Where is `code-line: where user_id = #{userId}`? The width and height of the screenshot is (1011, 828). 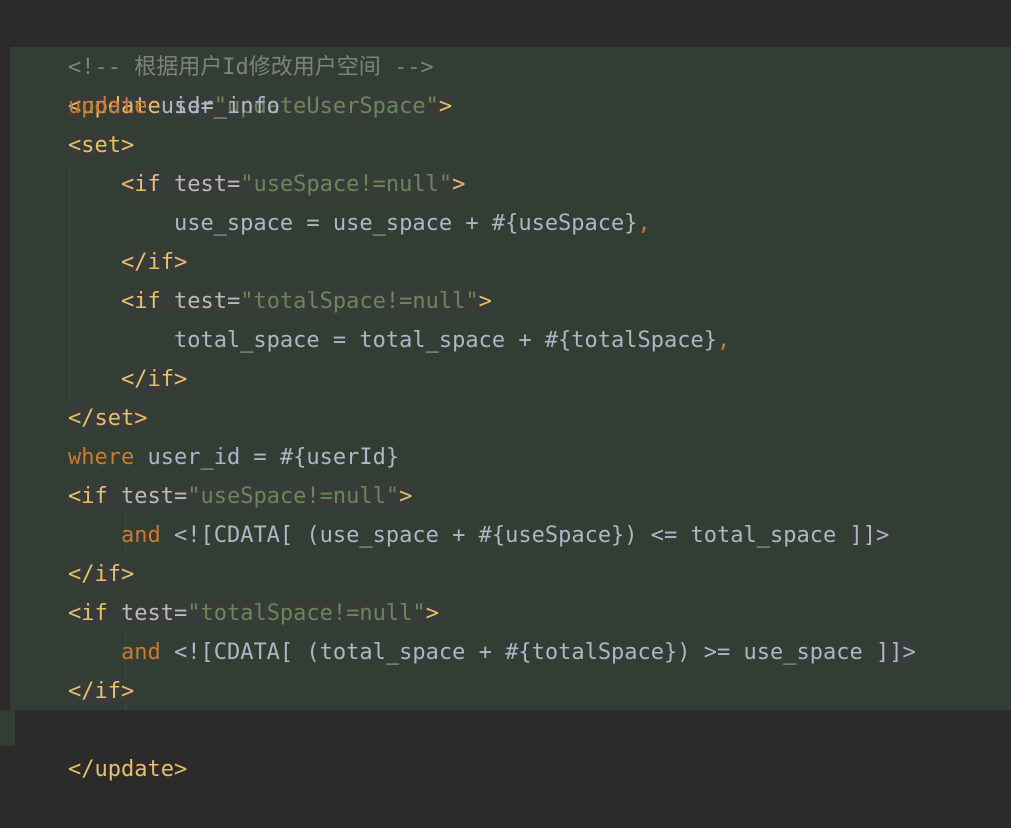
code-line: where user_id = #{userId} is located at coordinates (207, 457).